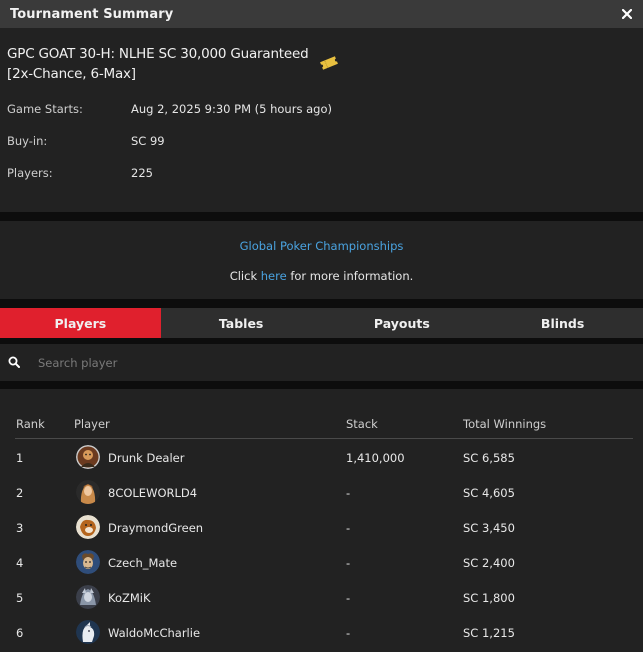 This screenshot has width=643, height=652. I want to click on ticket-icon, so click(329, 64).